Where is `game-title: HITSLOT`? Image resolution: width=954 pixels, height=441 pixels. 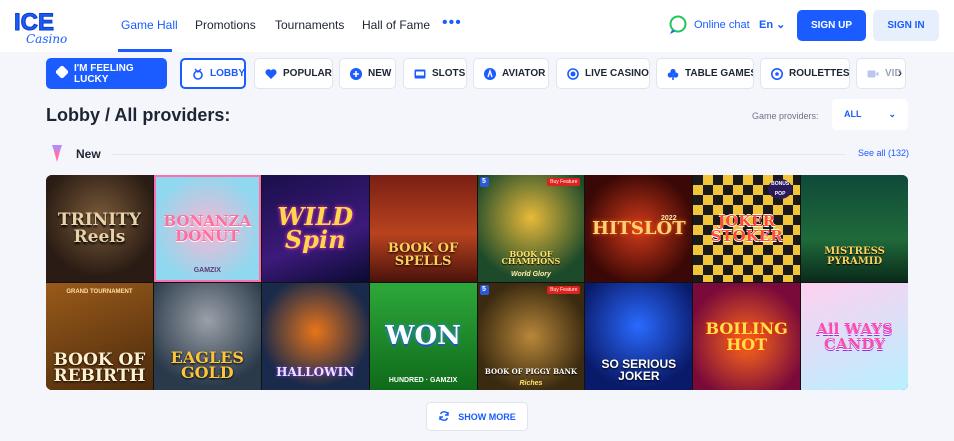 game-title: HITSLOT is located at coordinates (639, 228).